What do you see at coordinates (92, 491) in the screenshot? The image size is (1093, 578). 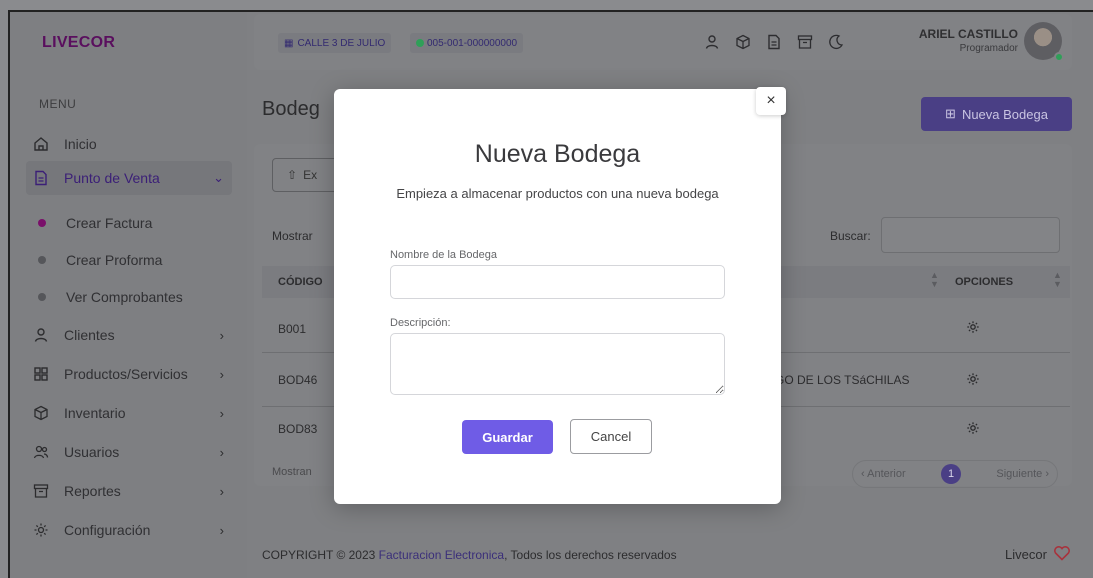 I see `sidebar-item-label: Reportes` at bounding box center [92, 491].